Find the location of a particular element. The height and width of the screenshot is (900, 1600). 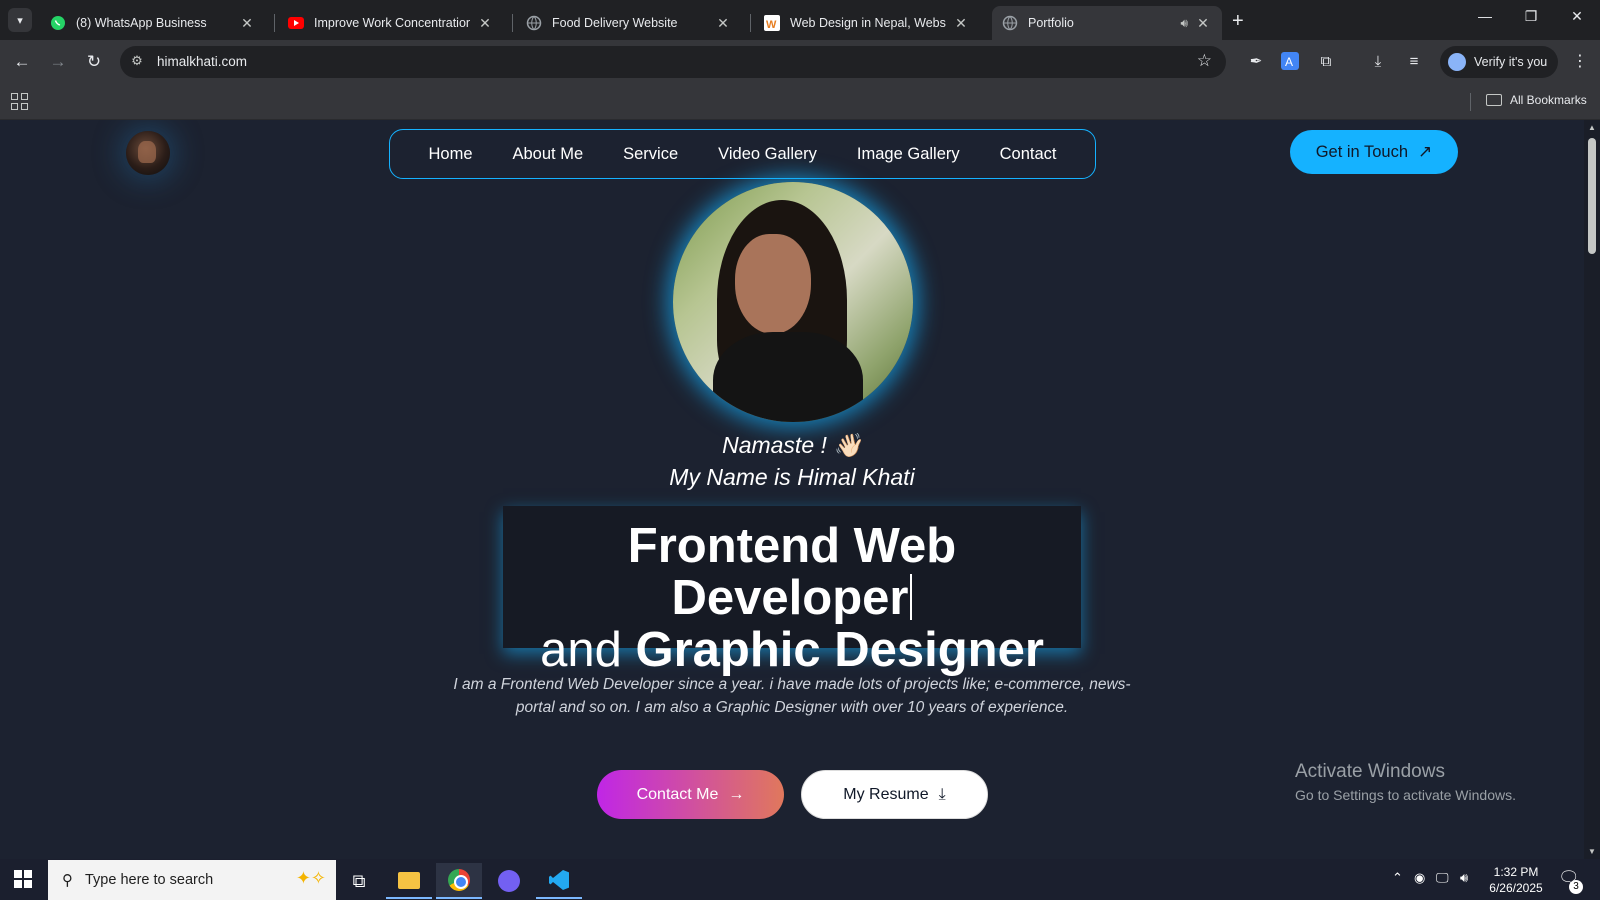

scroll-up-icon: ▲ is located at coordinates (1592, 127).